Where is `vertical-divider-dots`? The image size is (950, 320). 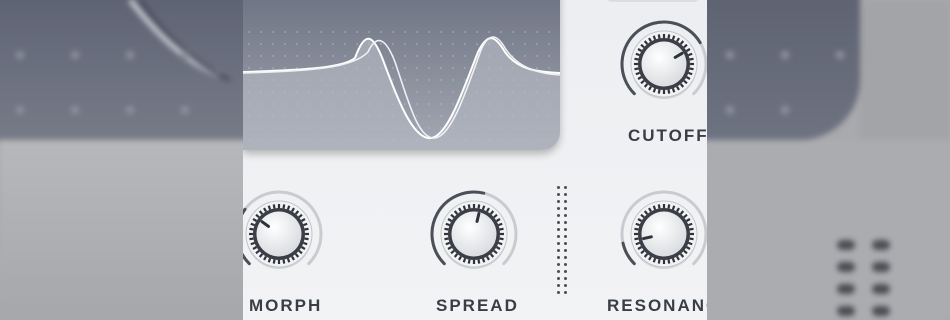
vertical-divider-dots is located at coordinates (562, 242).